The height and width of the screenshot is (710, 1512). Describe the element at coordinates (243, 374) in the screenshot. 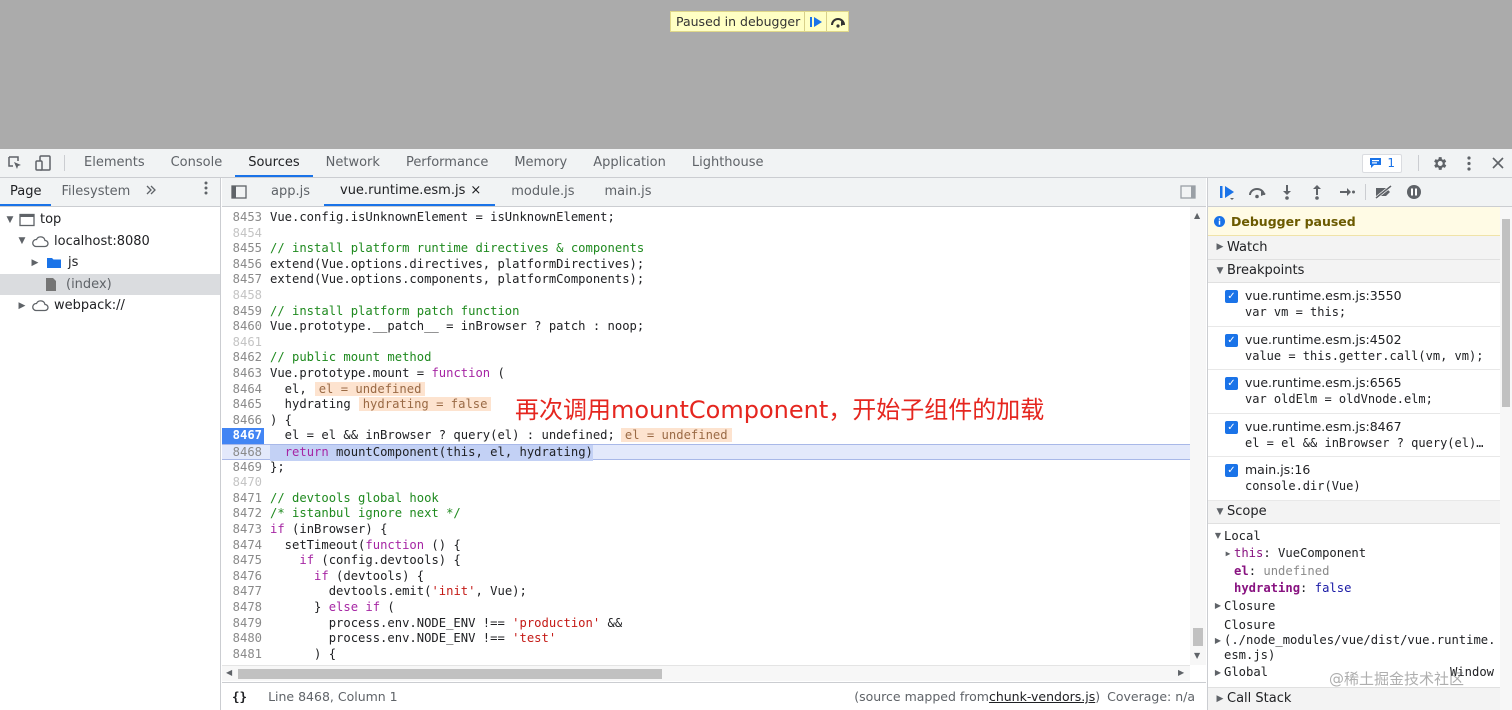

I see `line-number: 8463` at that location.